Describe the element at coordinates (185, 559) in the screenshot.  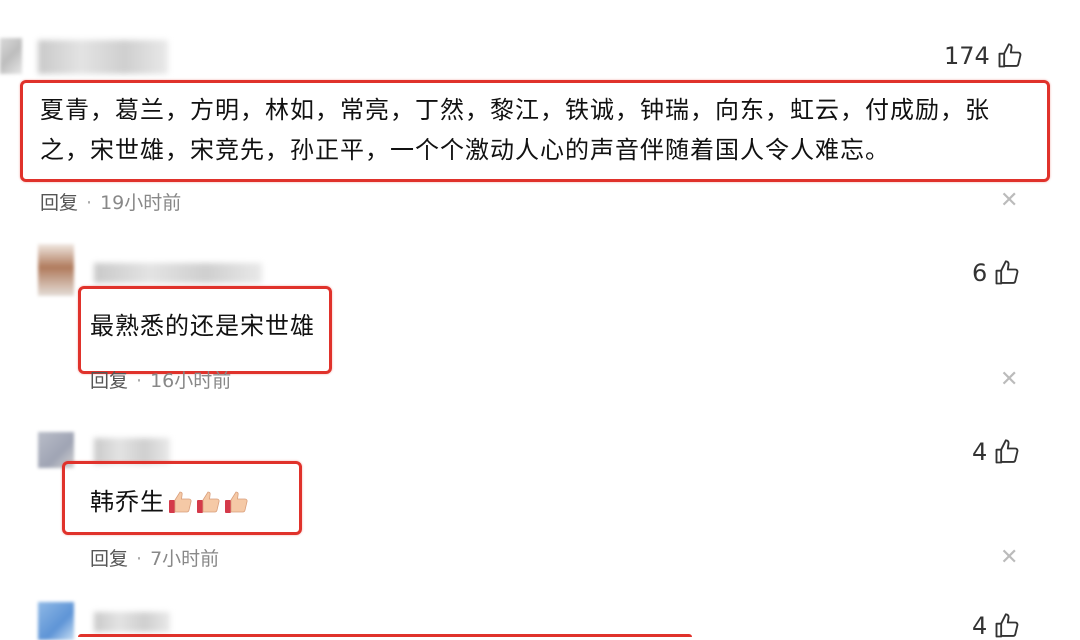
I see `timestamp: 7小时前` at that location.